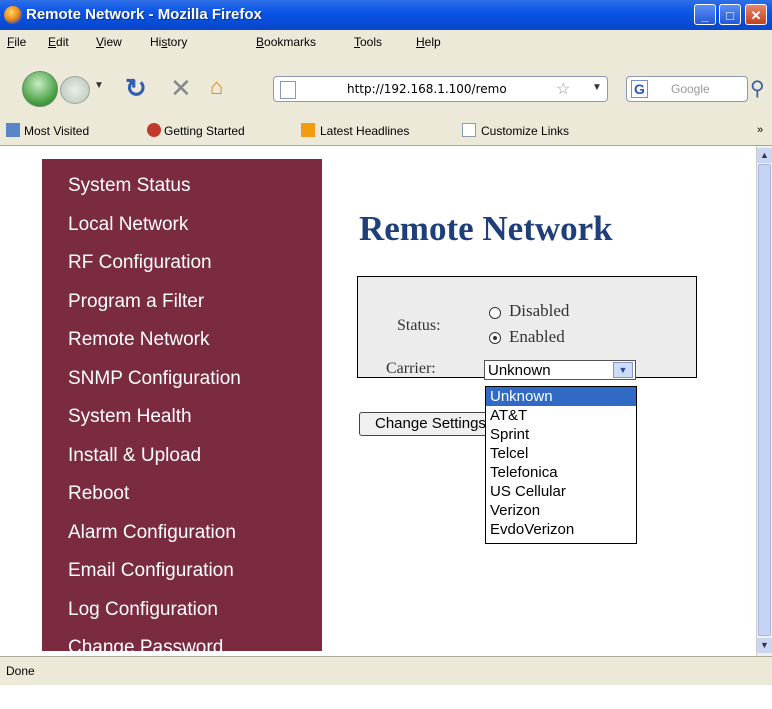 This screenshot has width=772, height=709. Describe the element at coordinates (130, 417) in the screenshot. I see `sidebar-item-system-health: System Health` at that location.